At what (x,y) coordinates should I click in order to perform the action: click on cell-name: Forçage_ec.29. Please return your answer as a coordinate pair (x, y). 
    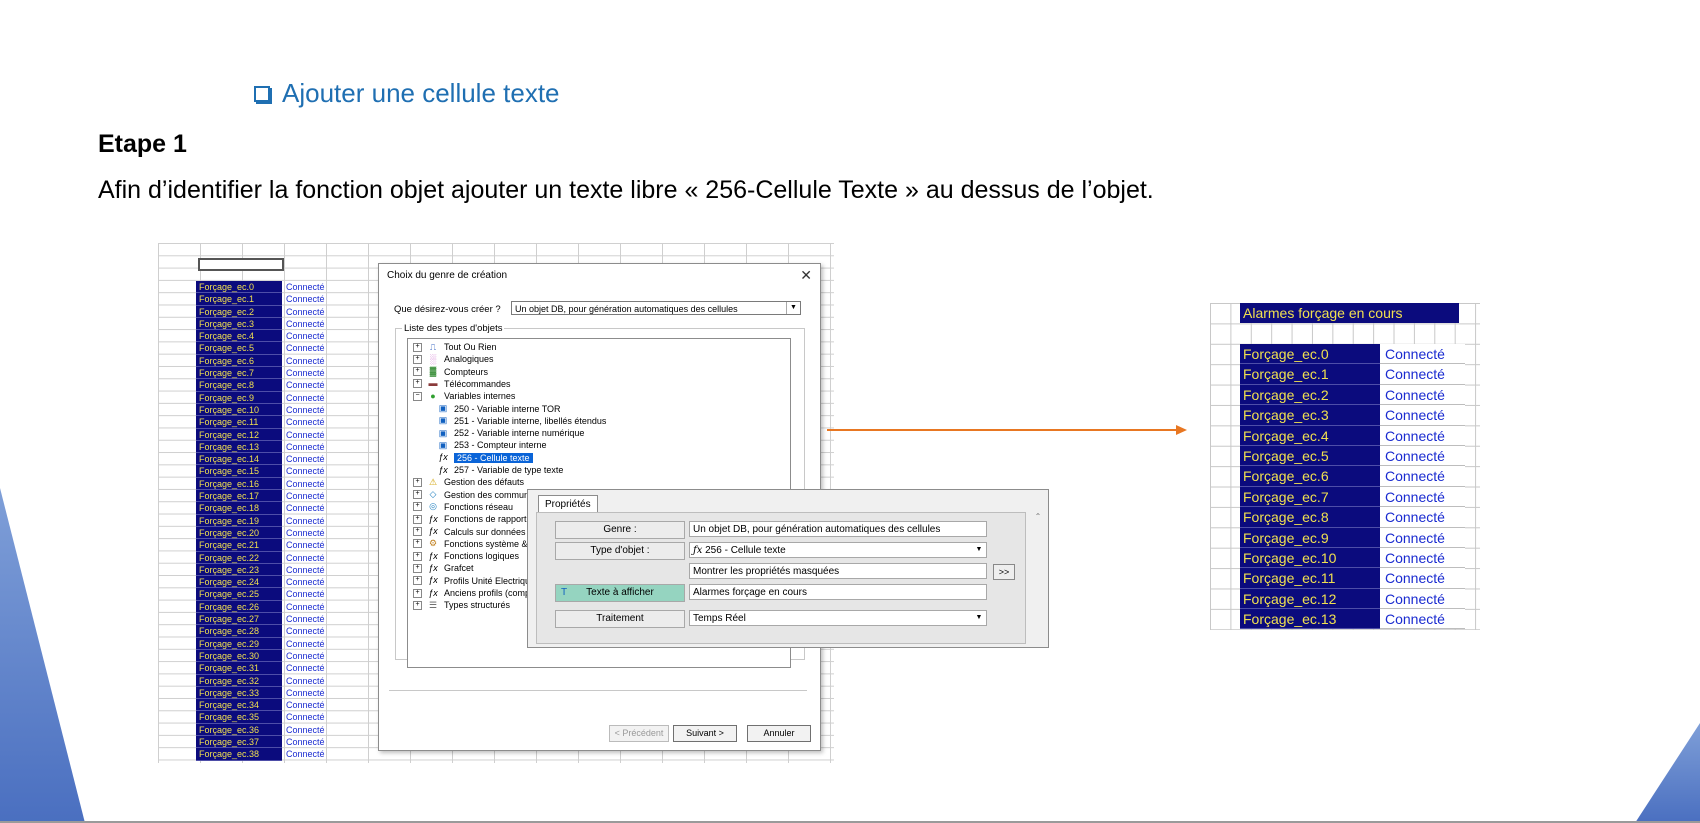
    Looking at the image, I should click on (239, 643).